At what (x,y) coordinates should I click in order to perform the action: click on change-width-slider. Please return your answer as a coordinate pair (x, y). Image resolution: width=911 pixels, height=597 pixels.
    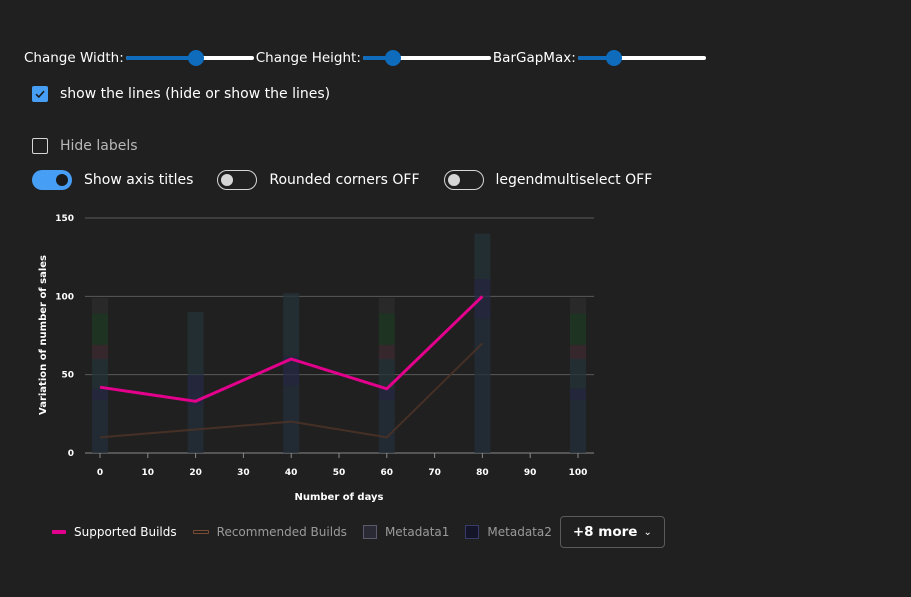
    Looking at the image, I should click on (189, 58).